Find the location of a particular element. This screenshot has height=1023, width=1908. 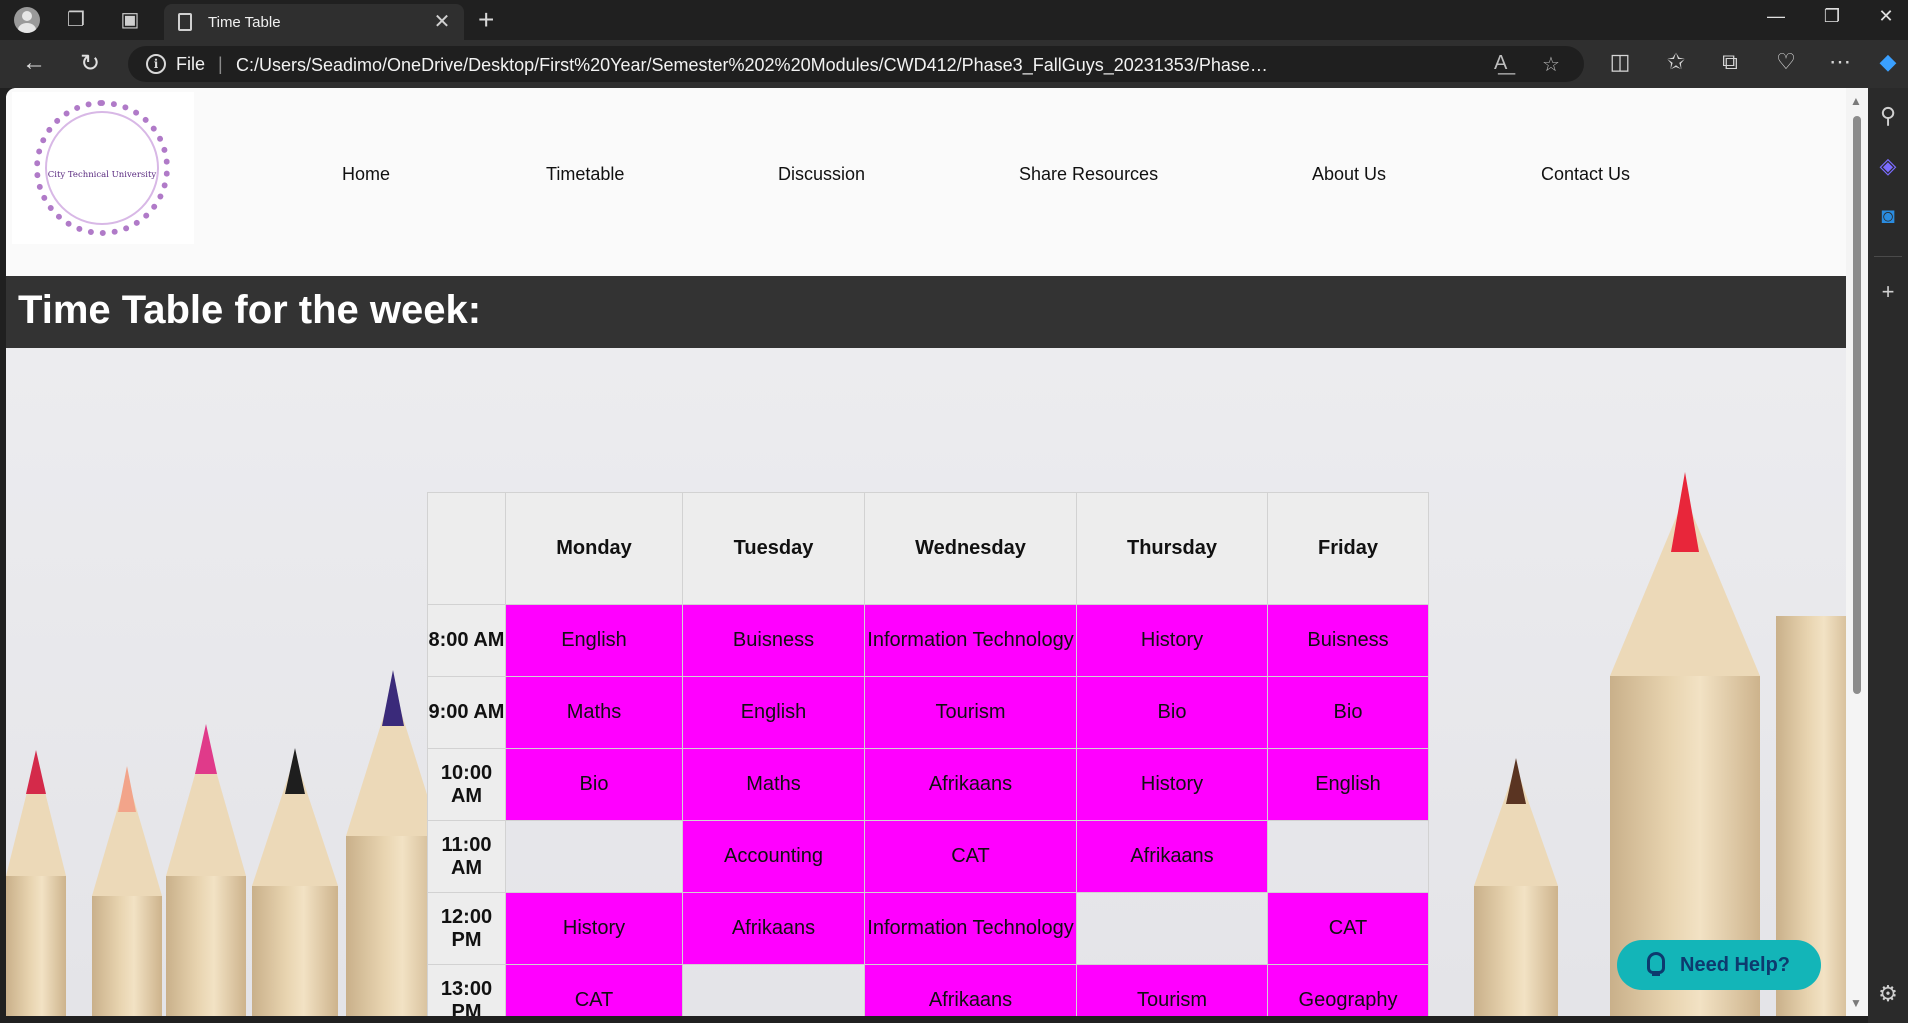

copilot-icon: ◆ is located at coordinates (1888, 62).